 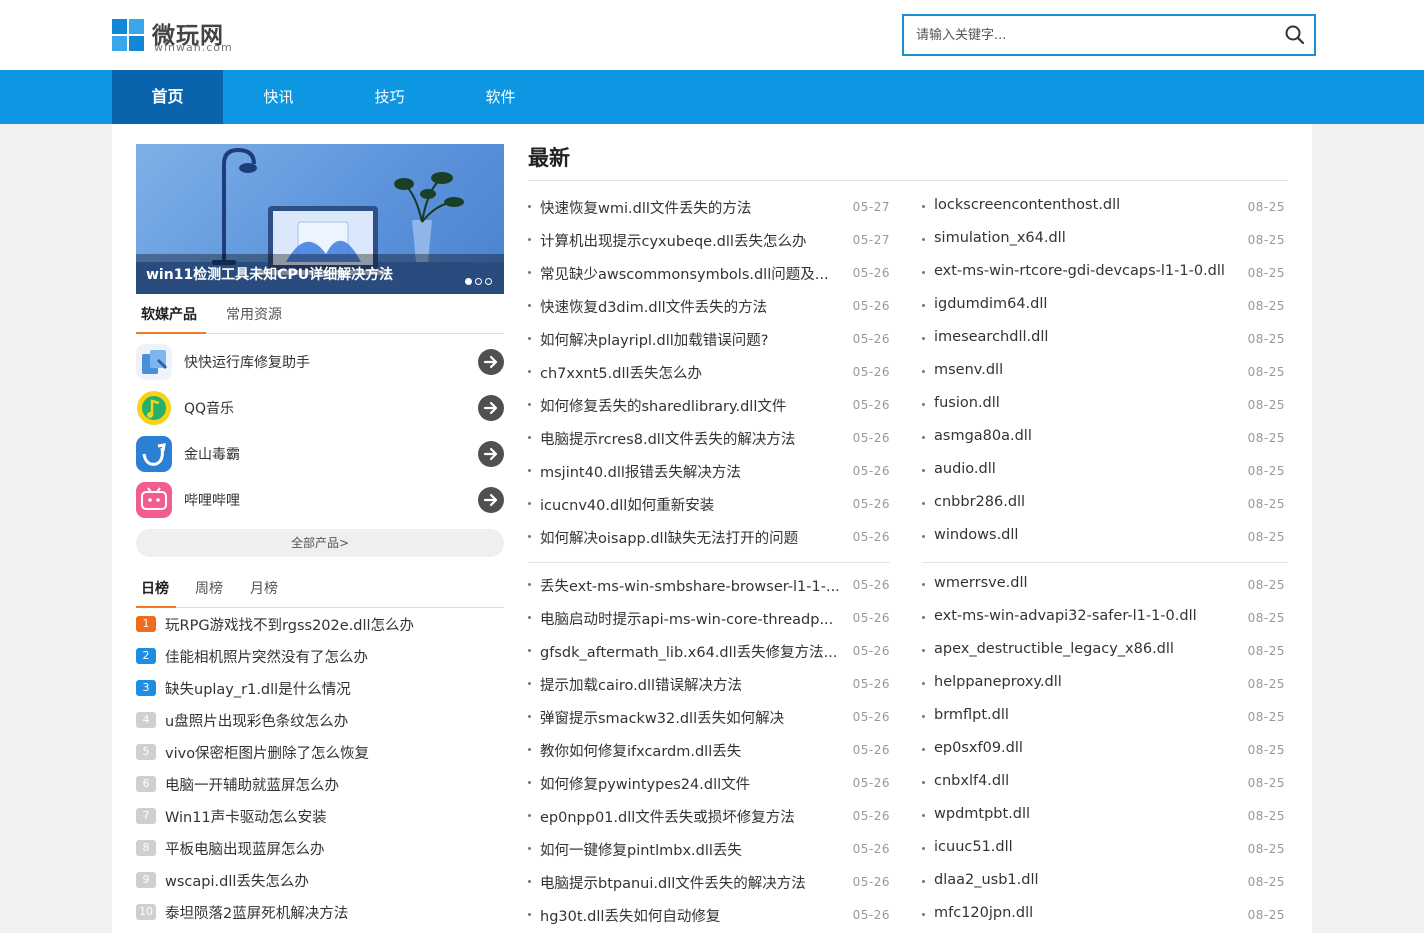 What do you see at coordinates (709, 618) in the screenshot?
I see `article-row: 电脑启动时提示api-ms-win-core-threadp... 05-26` at bounding box center [709, 618].